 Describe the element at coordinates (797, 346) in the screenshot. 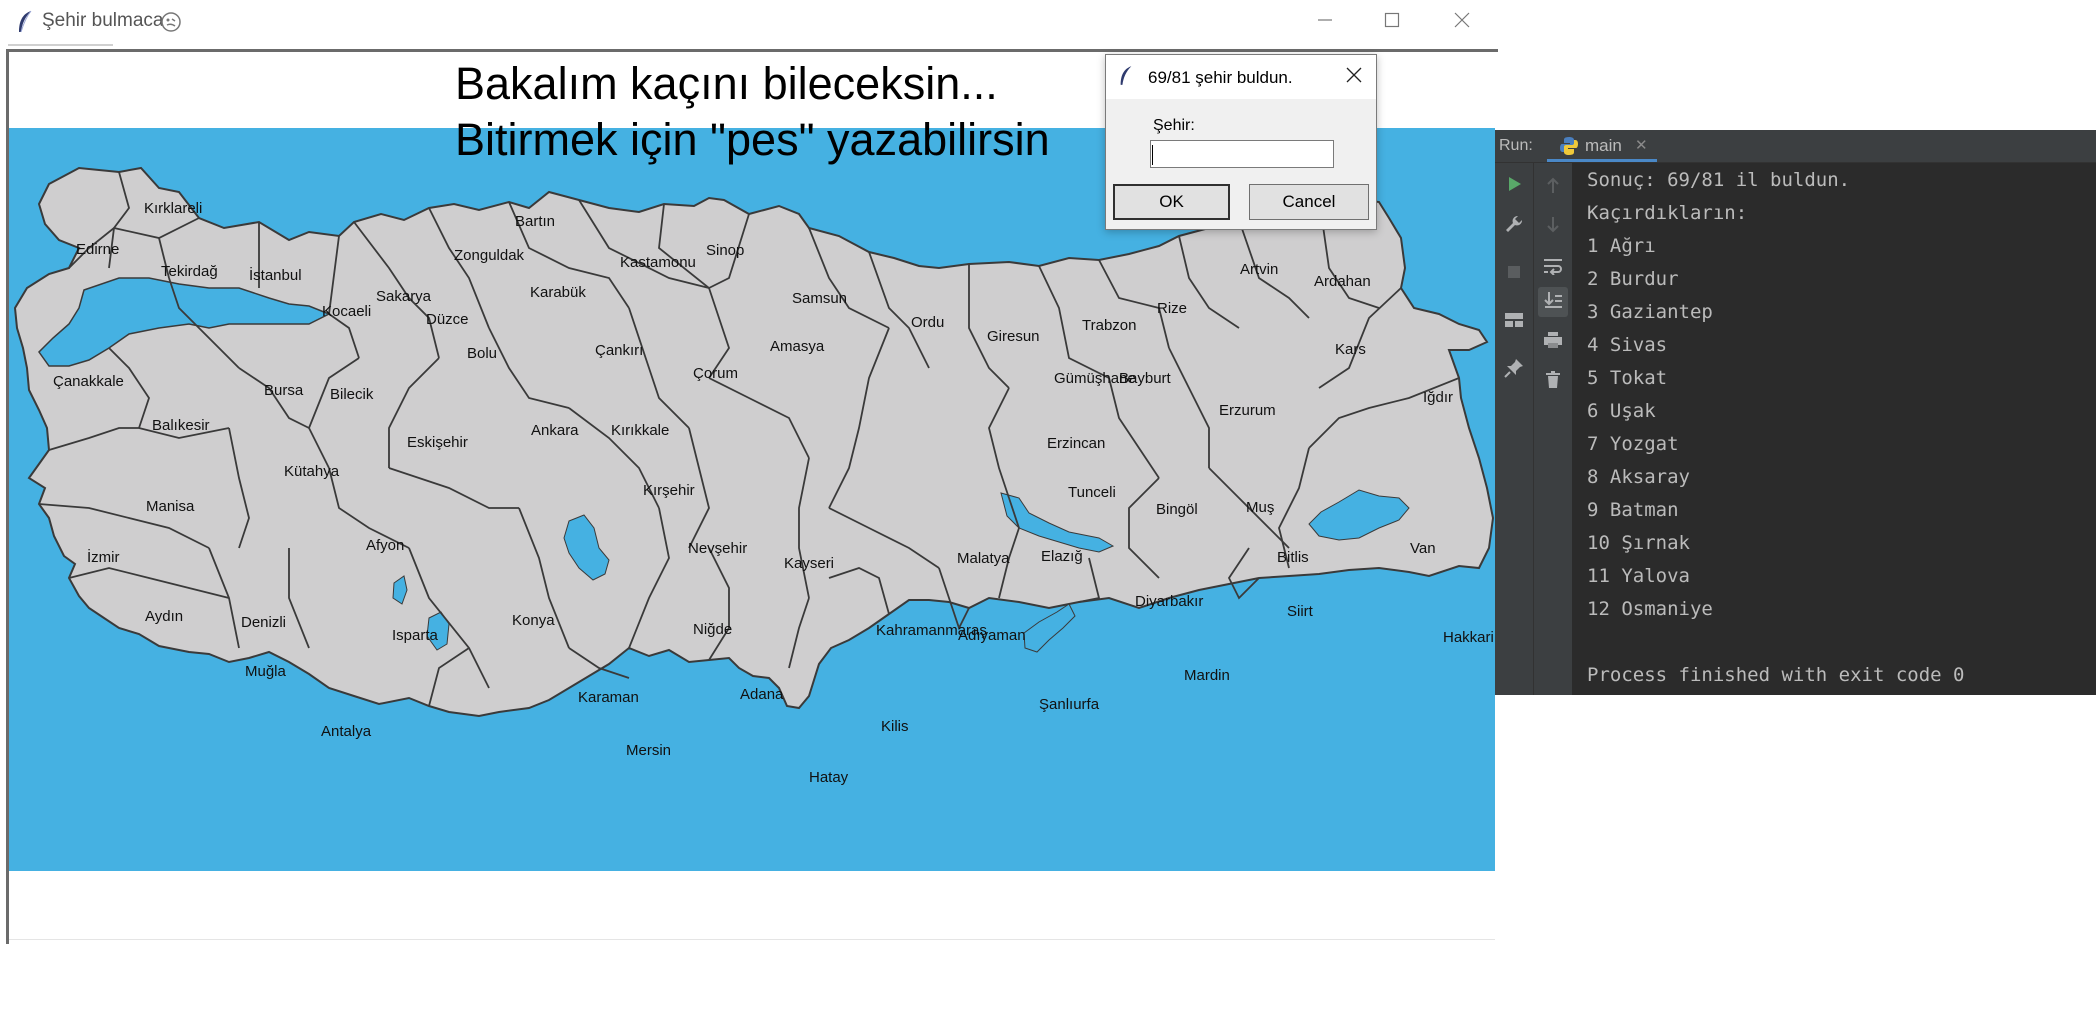

I see `city-label: Amasya` at that location.